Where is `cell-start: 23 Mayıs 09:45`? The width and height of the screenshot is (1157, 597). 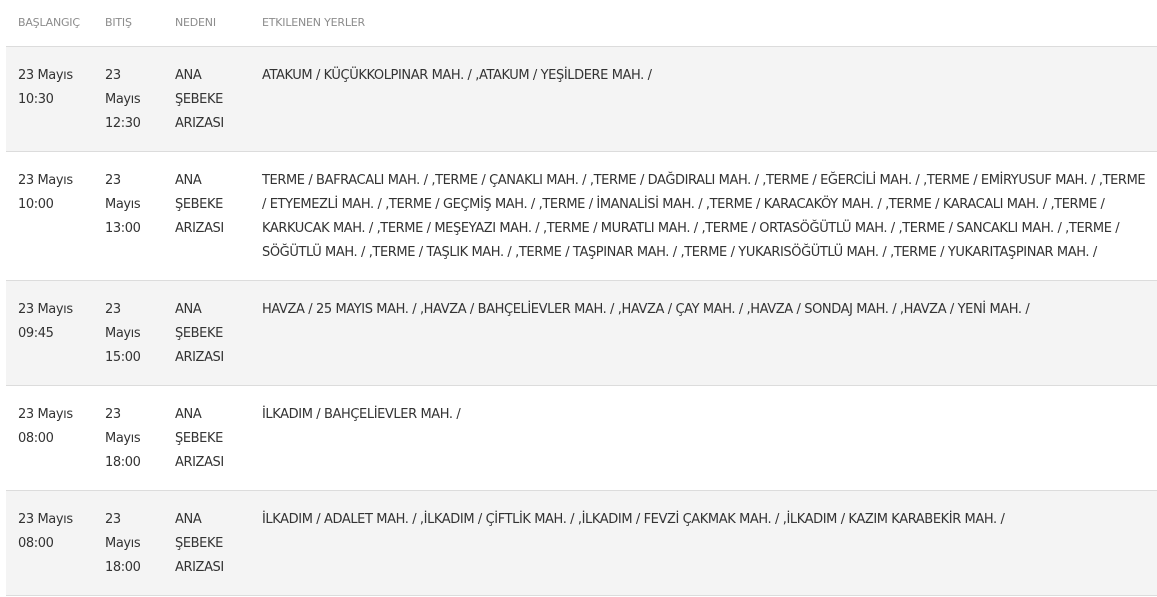
cell-start: 23 Mayıs 09:45 is located at coordinates (49, 333).